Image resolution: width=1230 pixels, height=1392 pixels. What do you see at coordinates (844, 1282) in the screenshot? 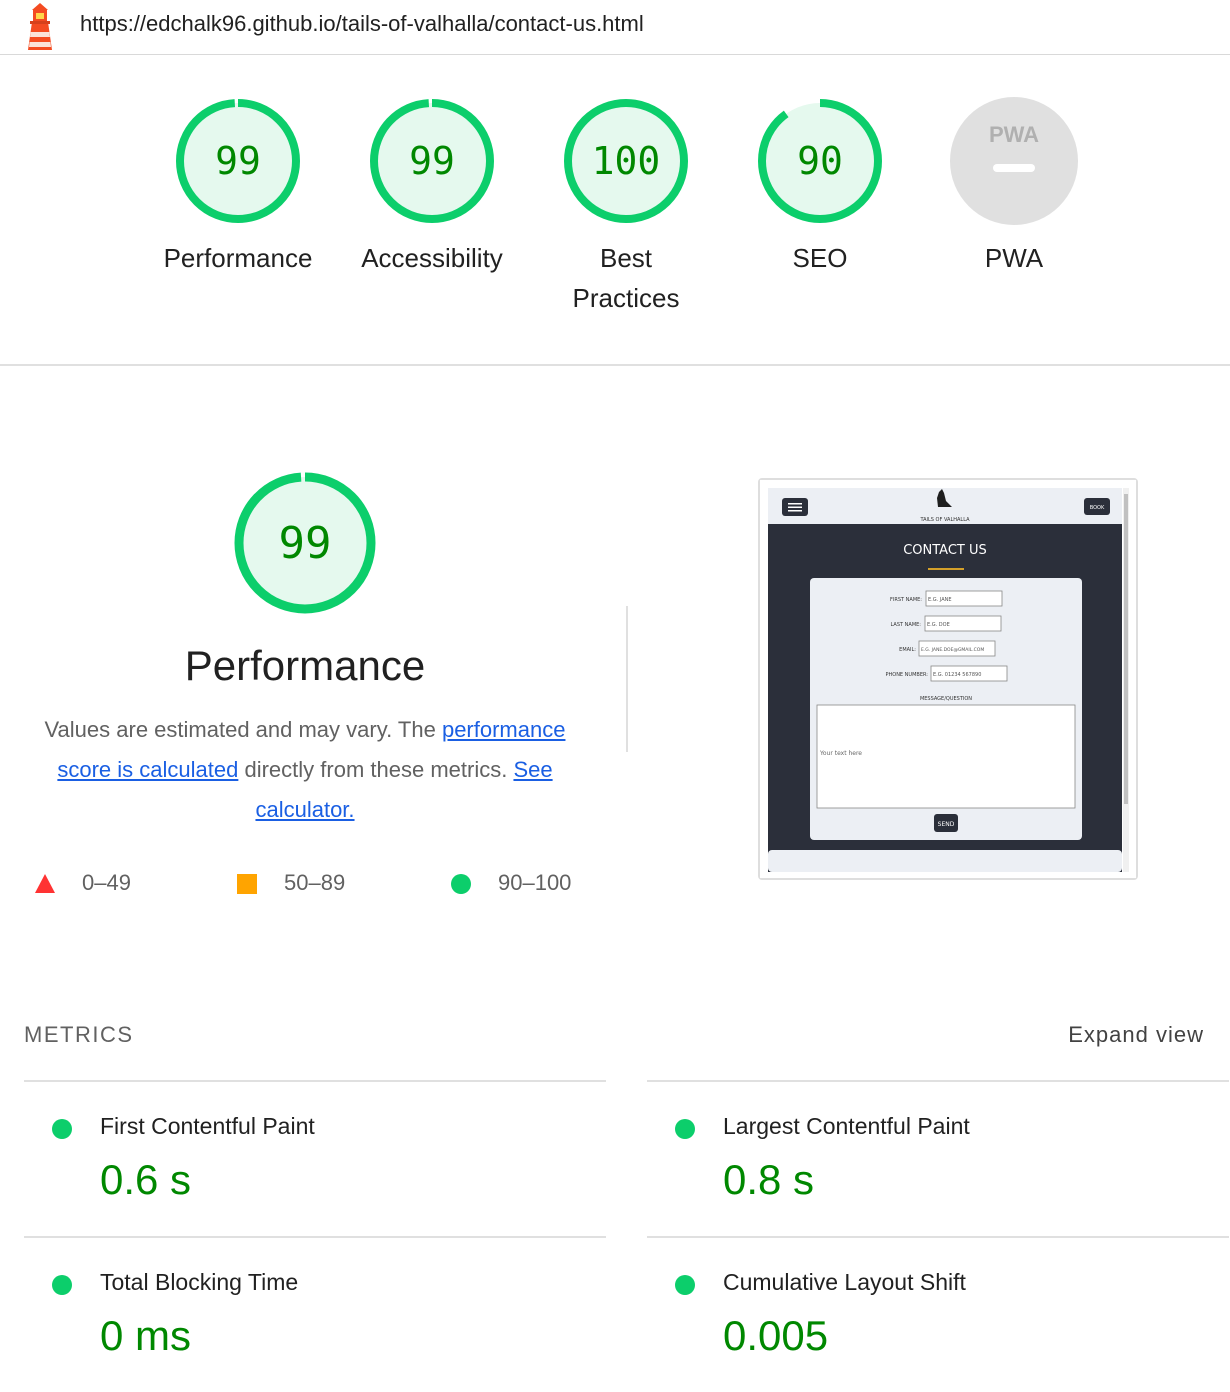
I see `metric-label: Cumulative Layout Shift` at bounding box center [844, 1282].